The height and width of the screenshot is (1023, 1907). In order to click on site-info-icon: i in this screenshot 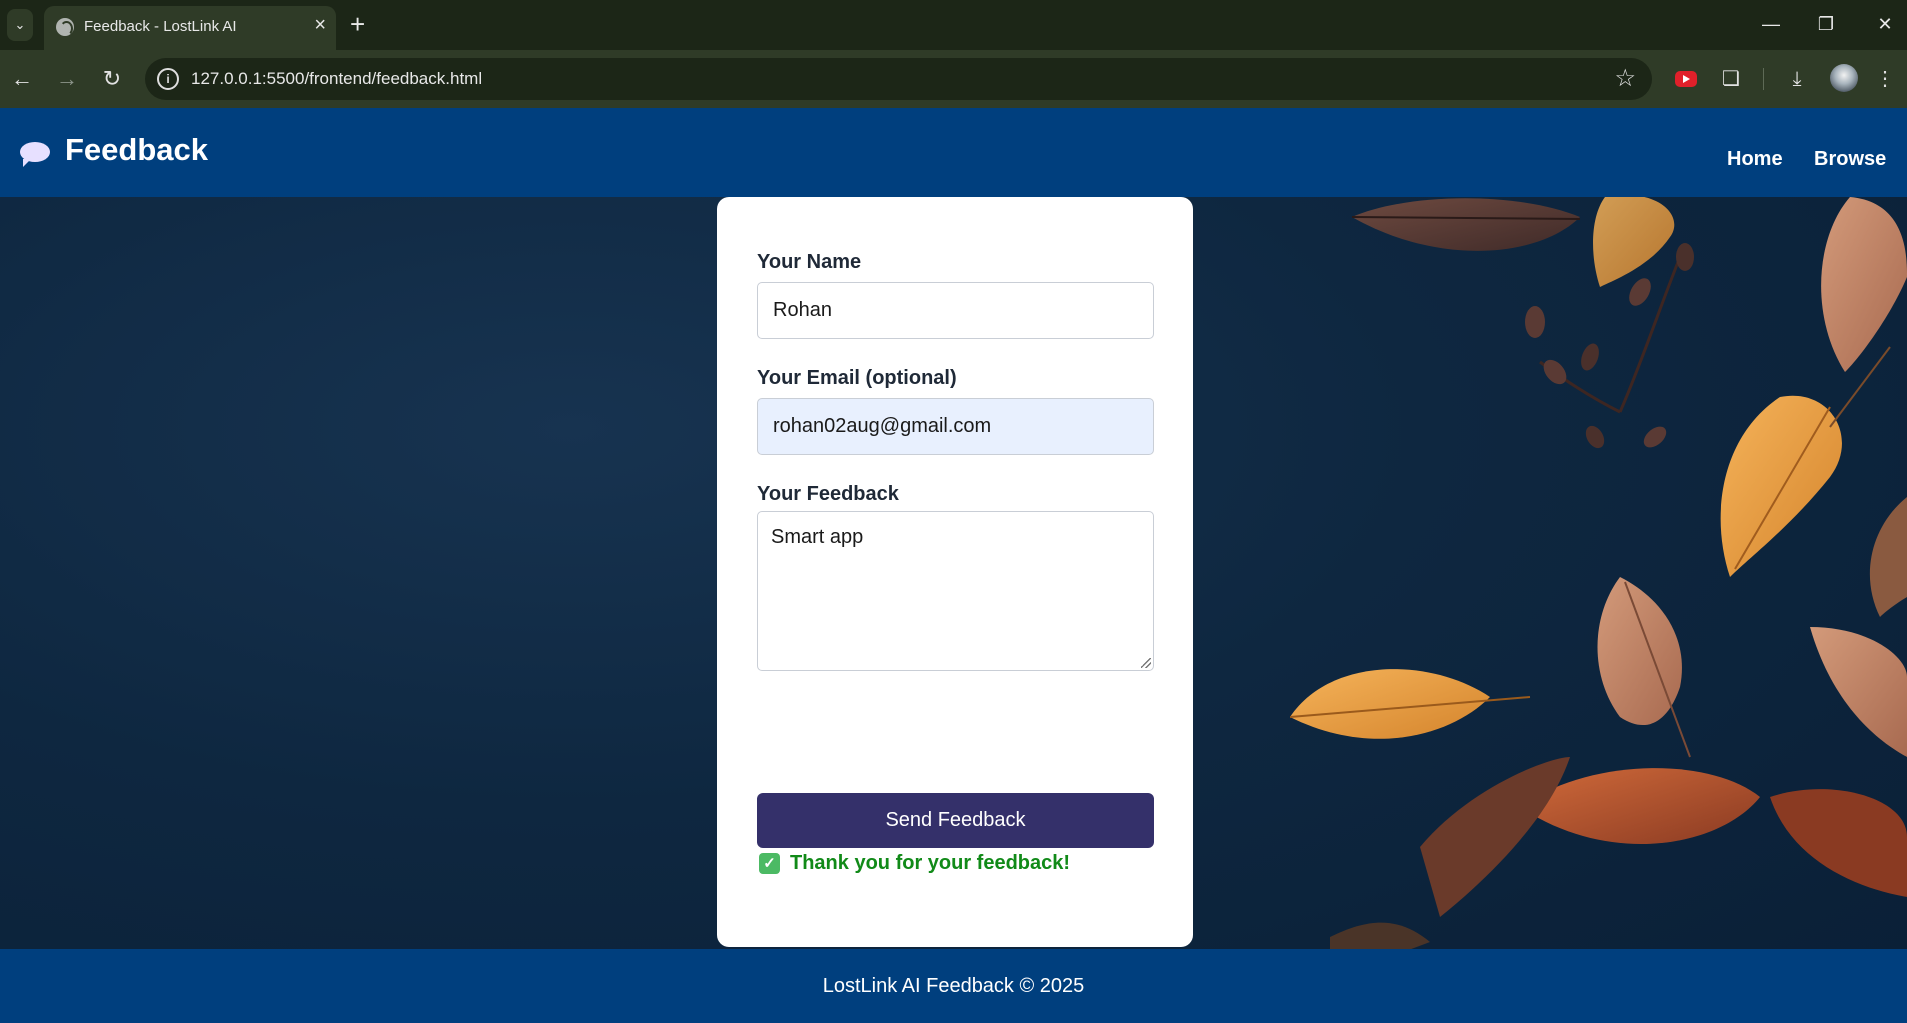, I will do `click(168, 79)`.